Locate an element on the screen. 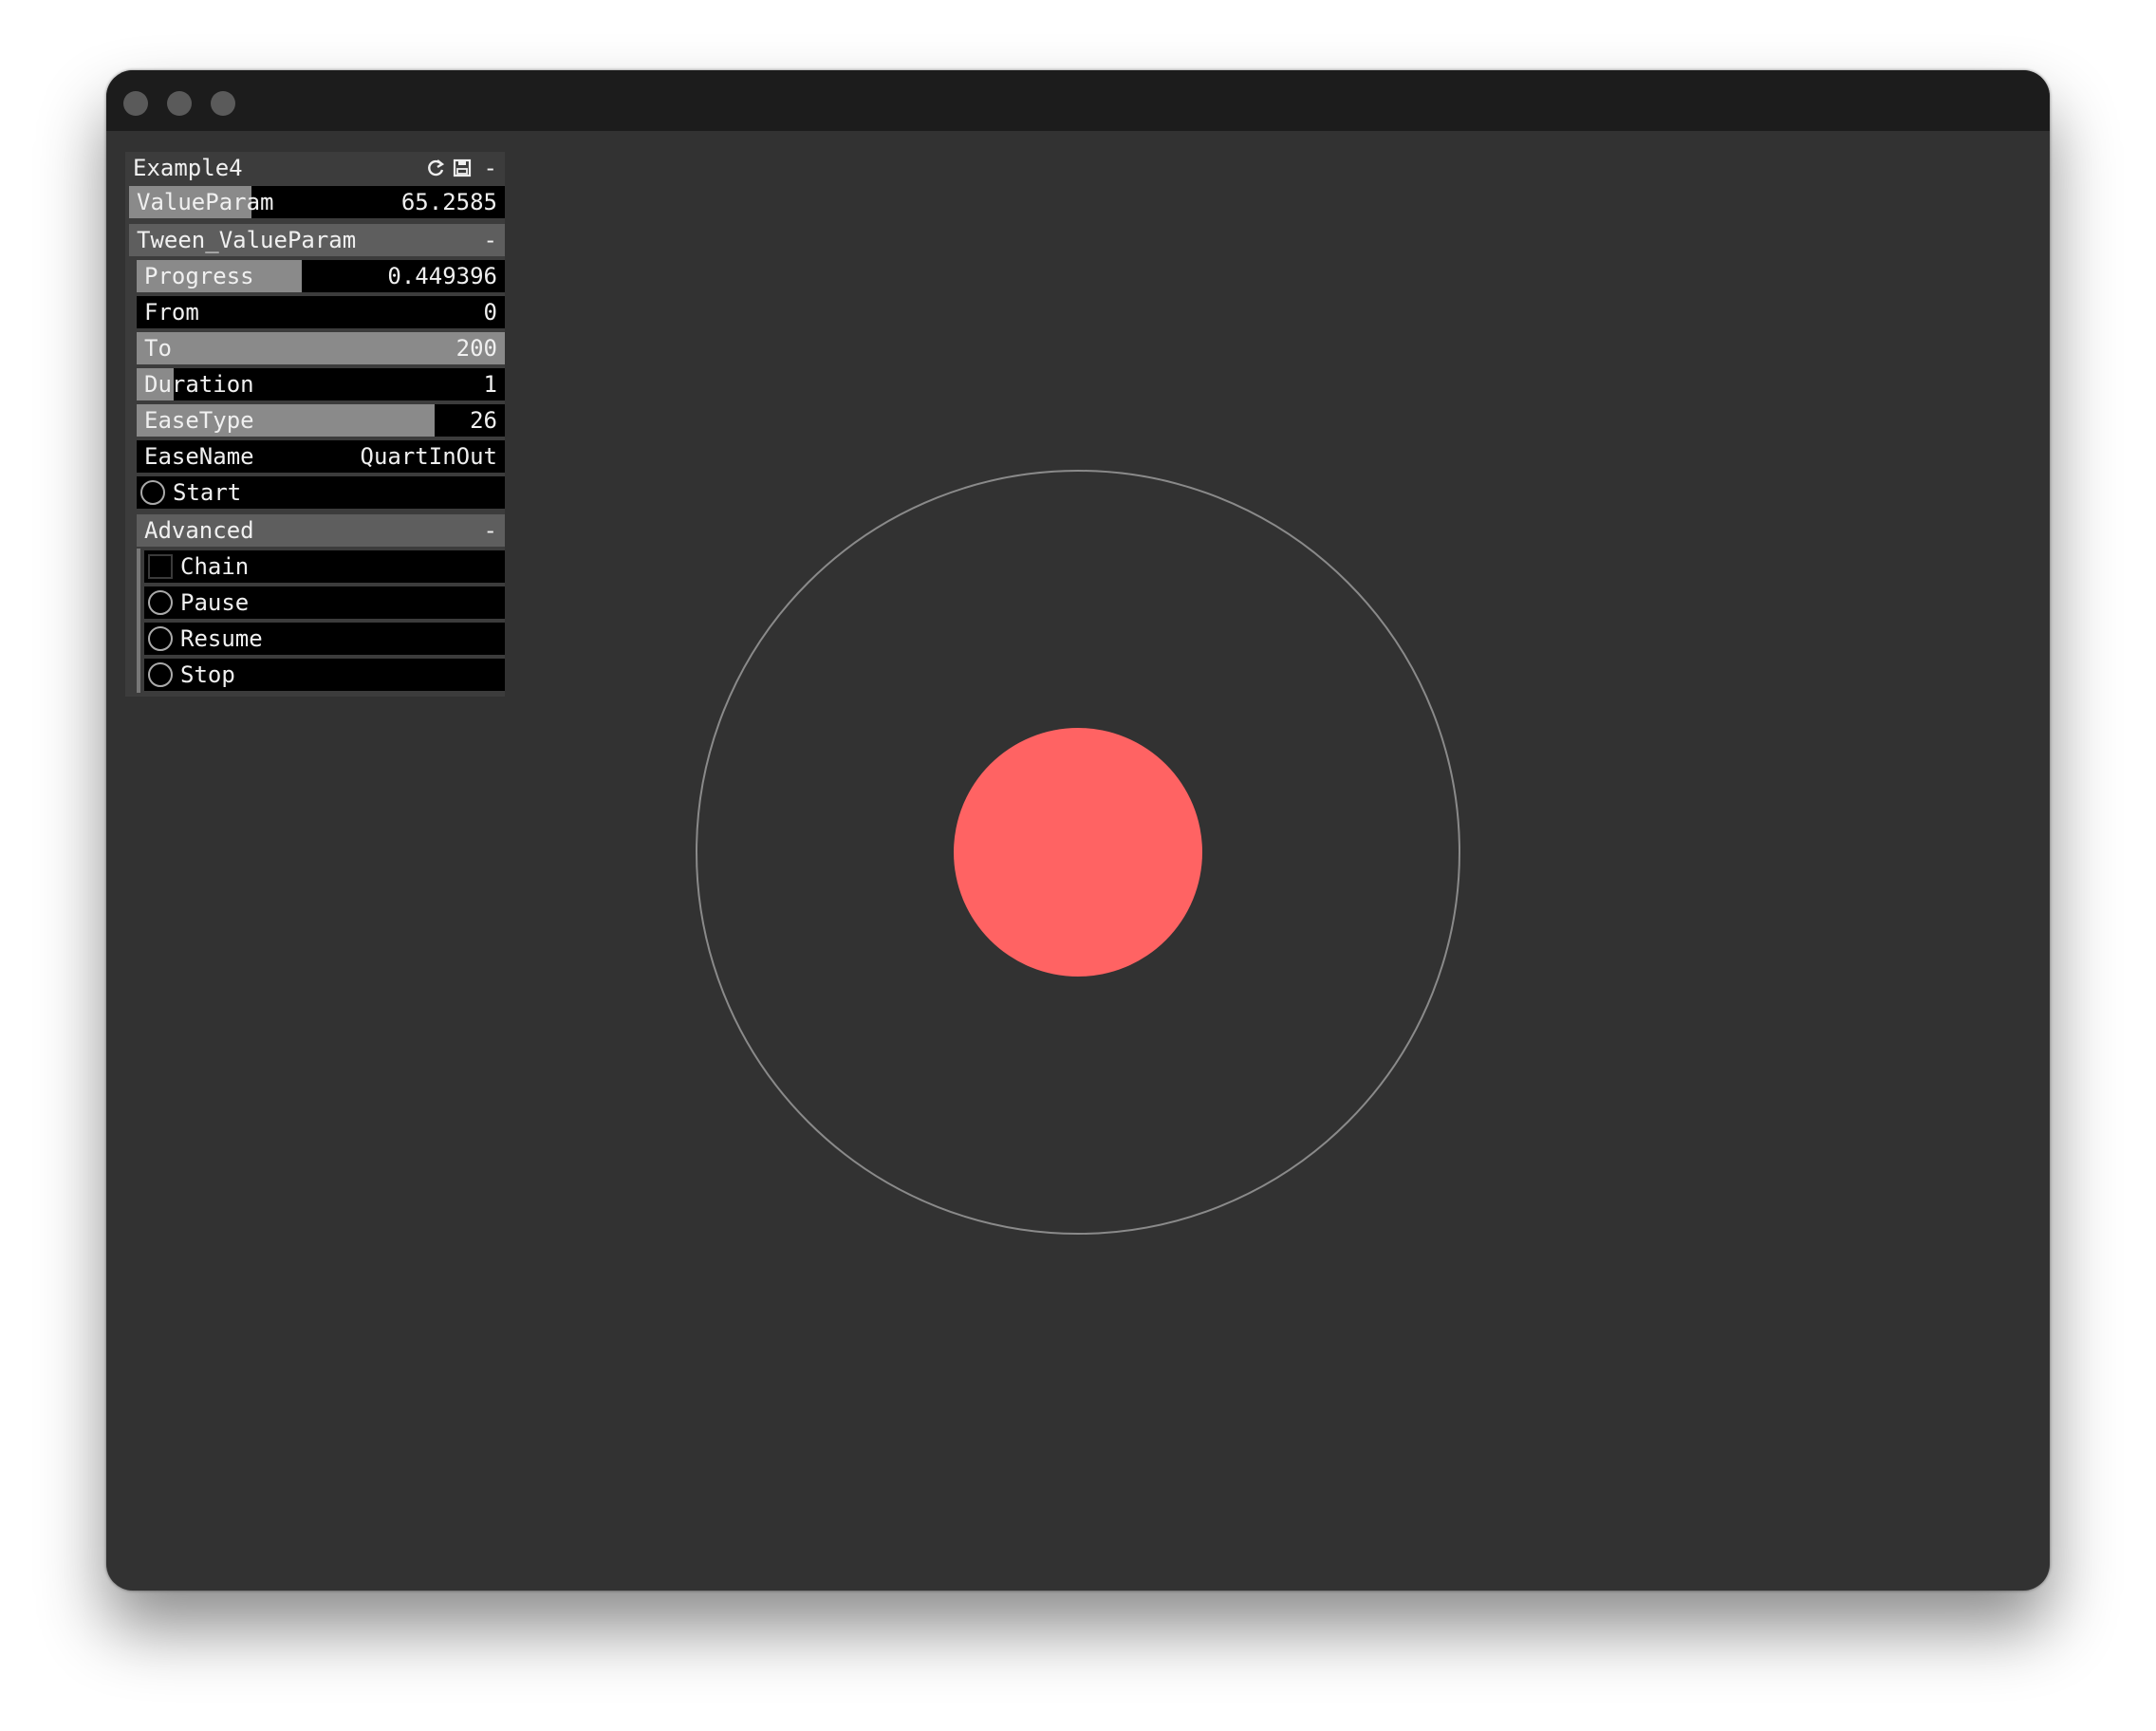  value-param-label: ValueParam is located at coordinates (205, 202).